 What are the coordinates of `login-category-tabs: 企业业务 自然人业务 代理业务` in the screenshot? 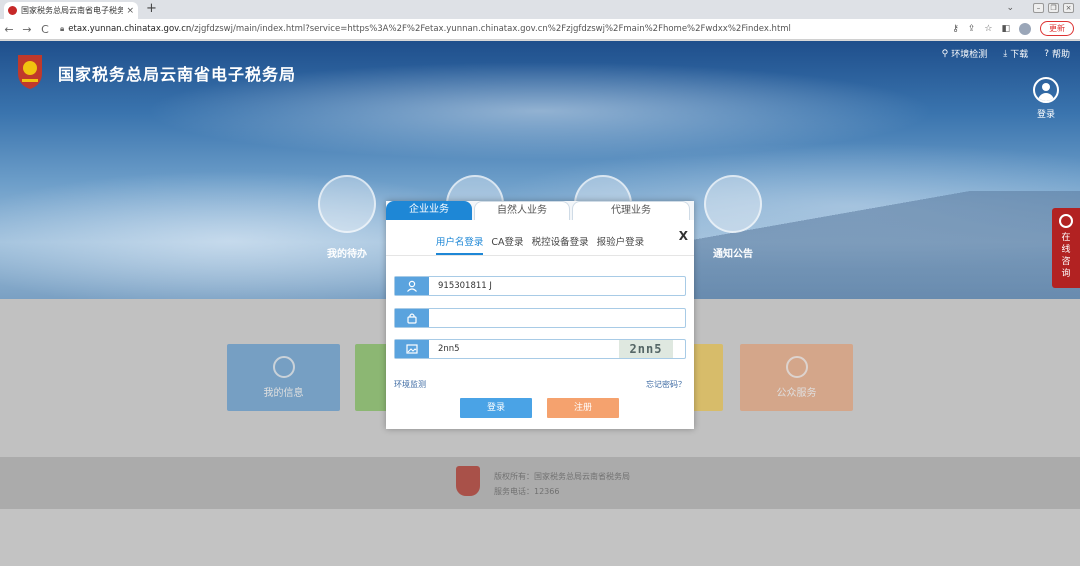 It's located at (540, 210).